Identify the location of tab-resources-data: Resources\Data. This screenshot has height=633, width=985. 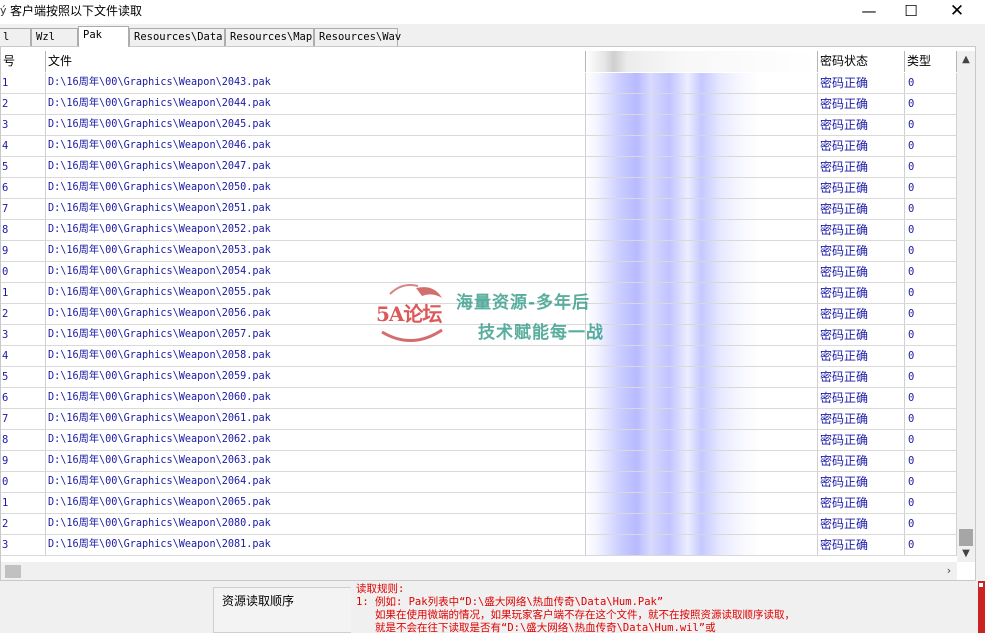
(177, 37).